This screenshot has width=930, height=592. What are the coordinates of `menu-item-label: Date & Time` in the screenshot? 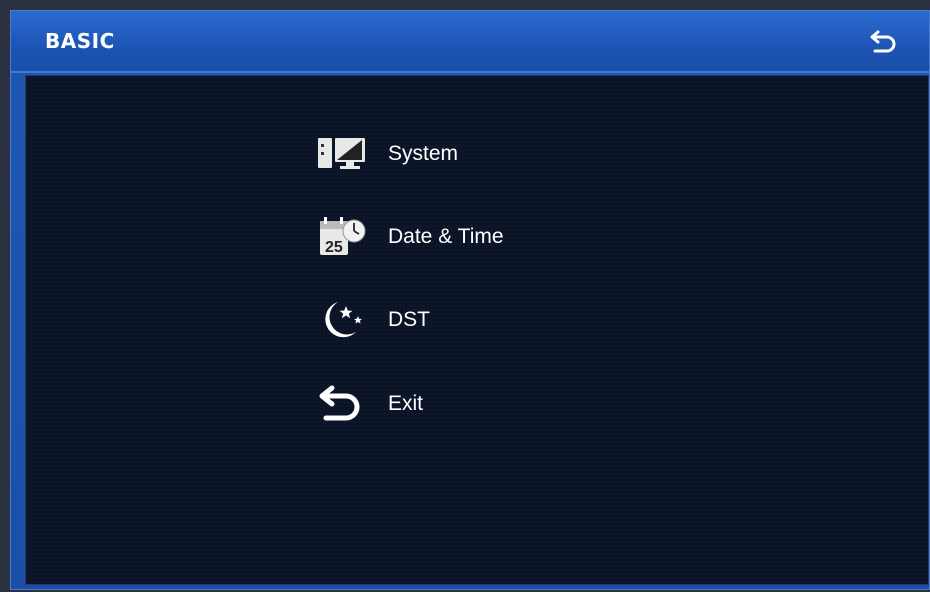 It's located at (446, 236).